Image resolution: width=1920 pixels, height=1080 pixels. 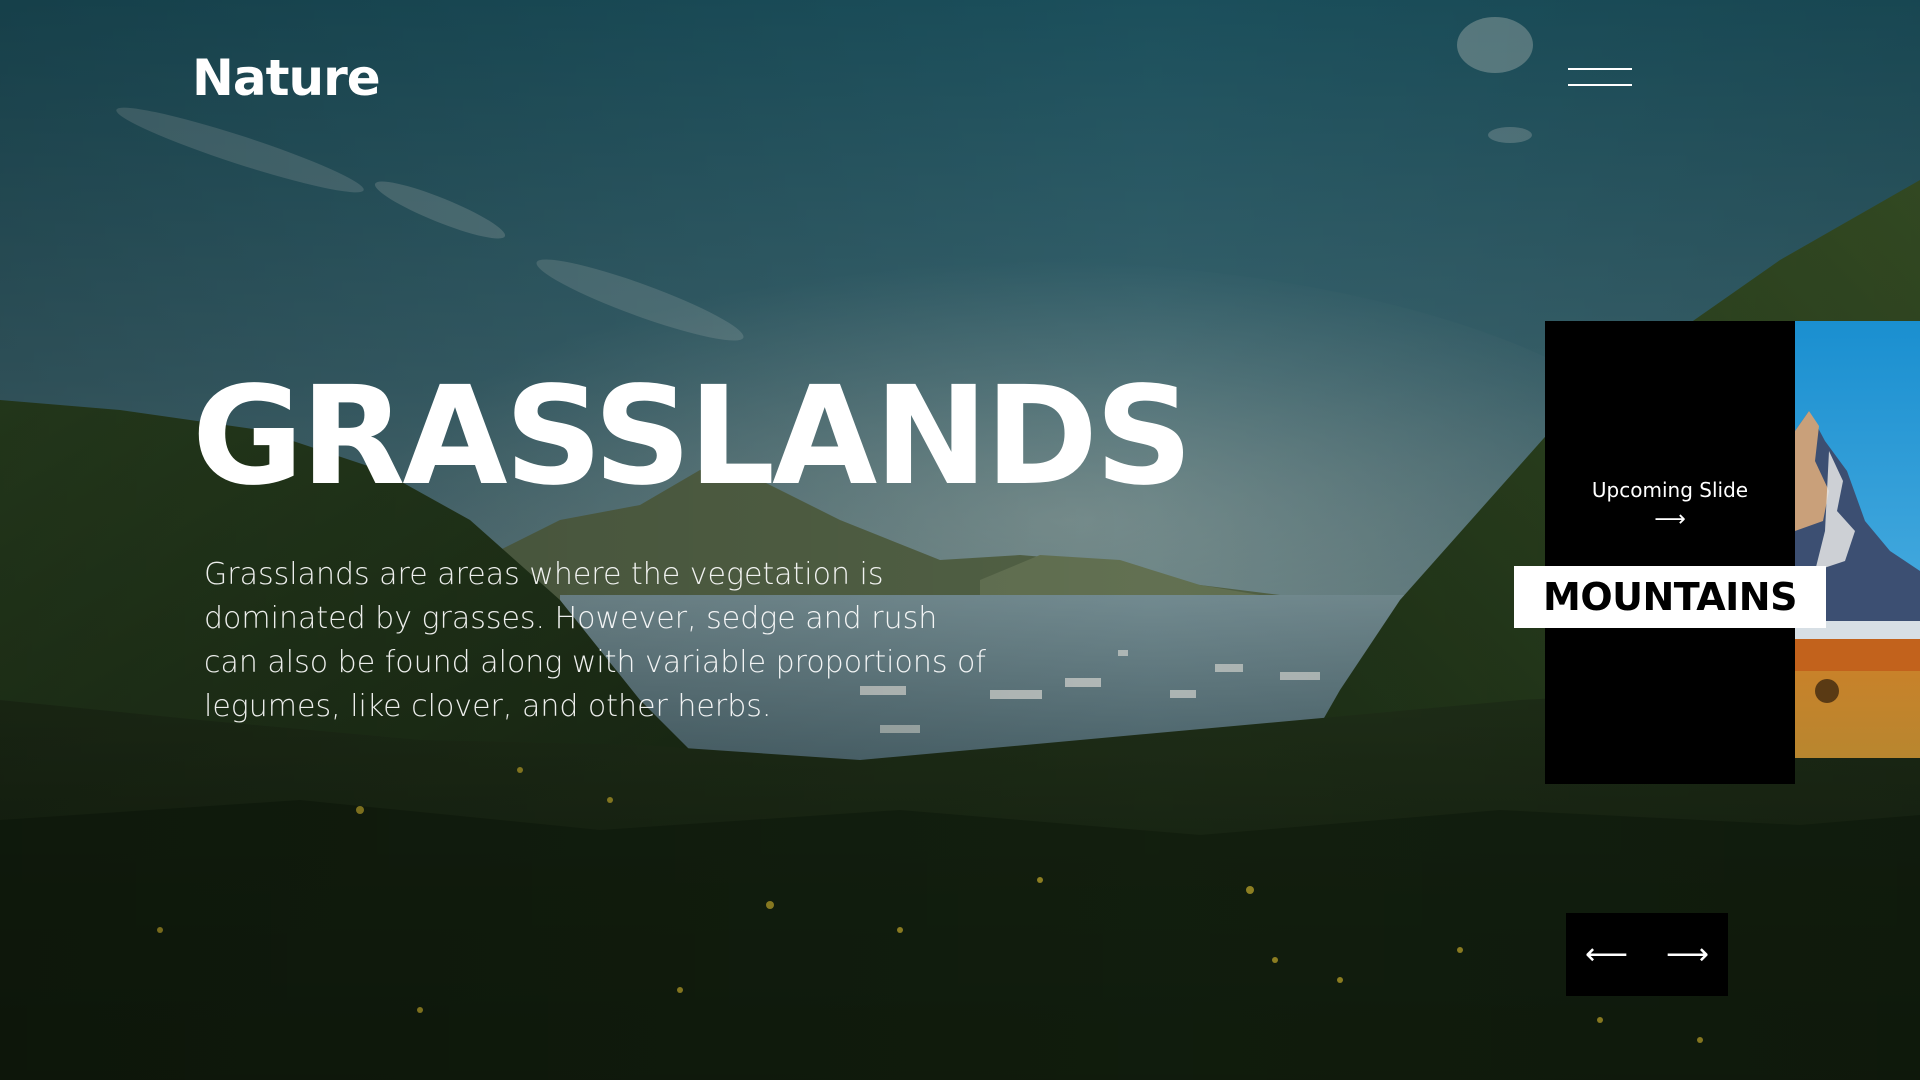 I want to click on hamburger-menu-button, so click(x=1600, y=76).